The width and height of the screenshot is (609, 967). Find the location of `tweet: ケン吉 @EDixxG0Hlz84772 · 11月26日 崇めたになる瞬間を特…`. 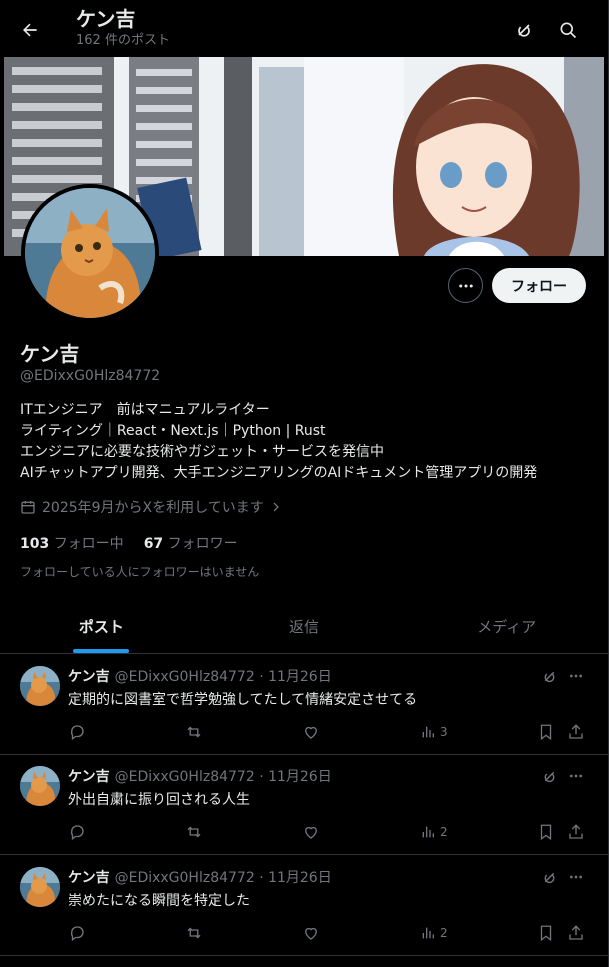

tweet: ケン吉 @EDixxG0Hlz84772 · 11月26日 崇めたになる瞬間を特… is located at coordinates (304, 905).